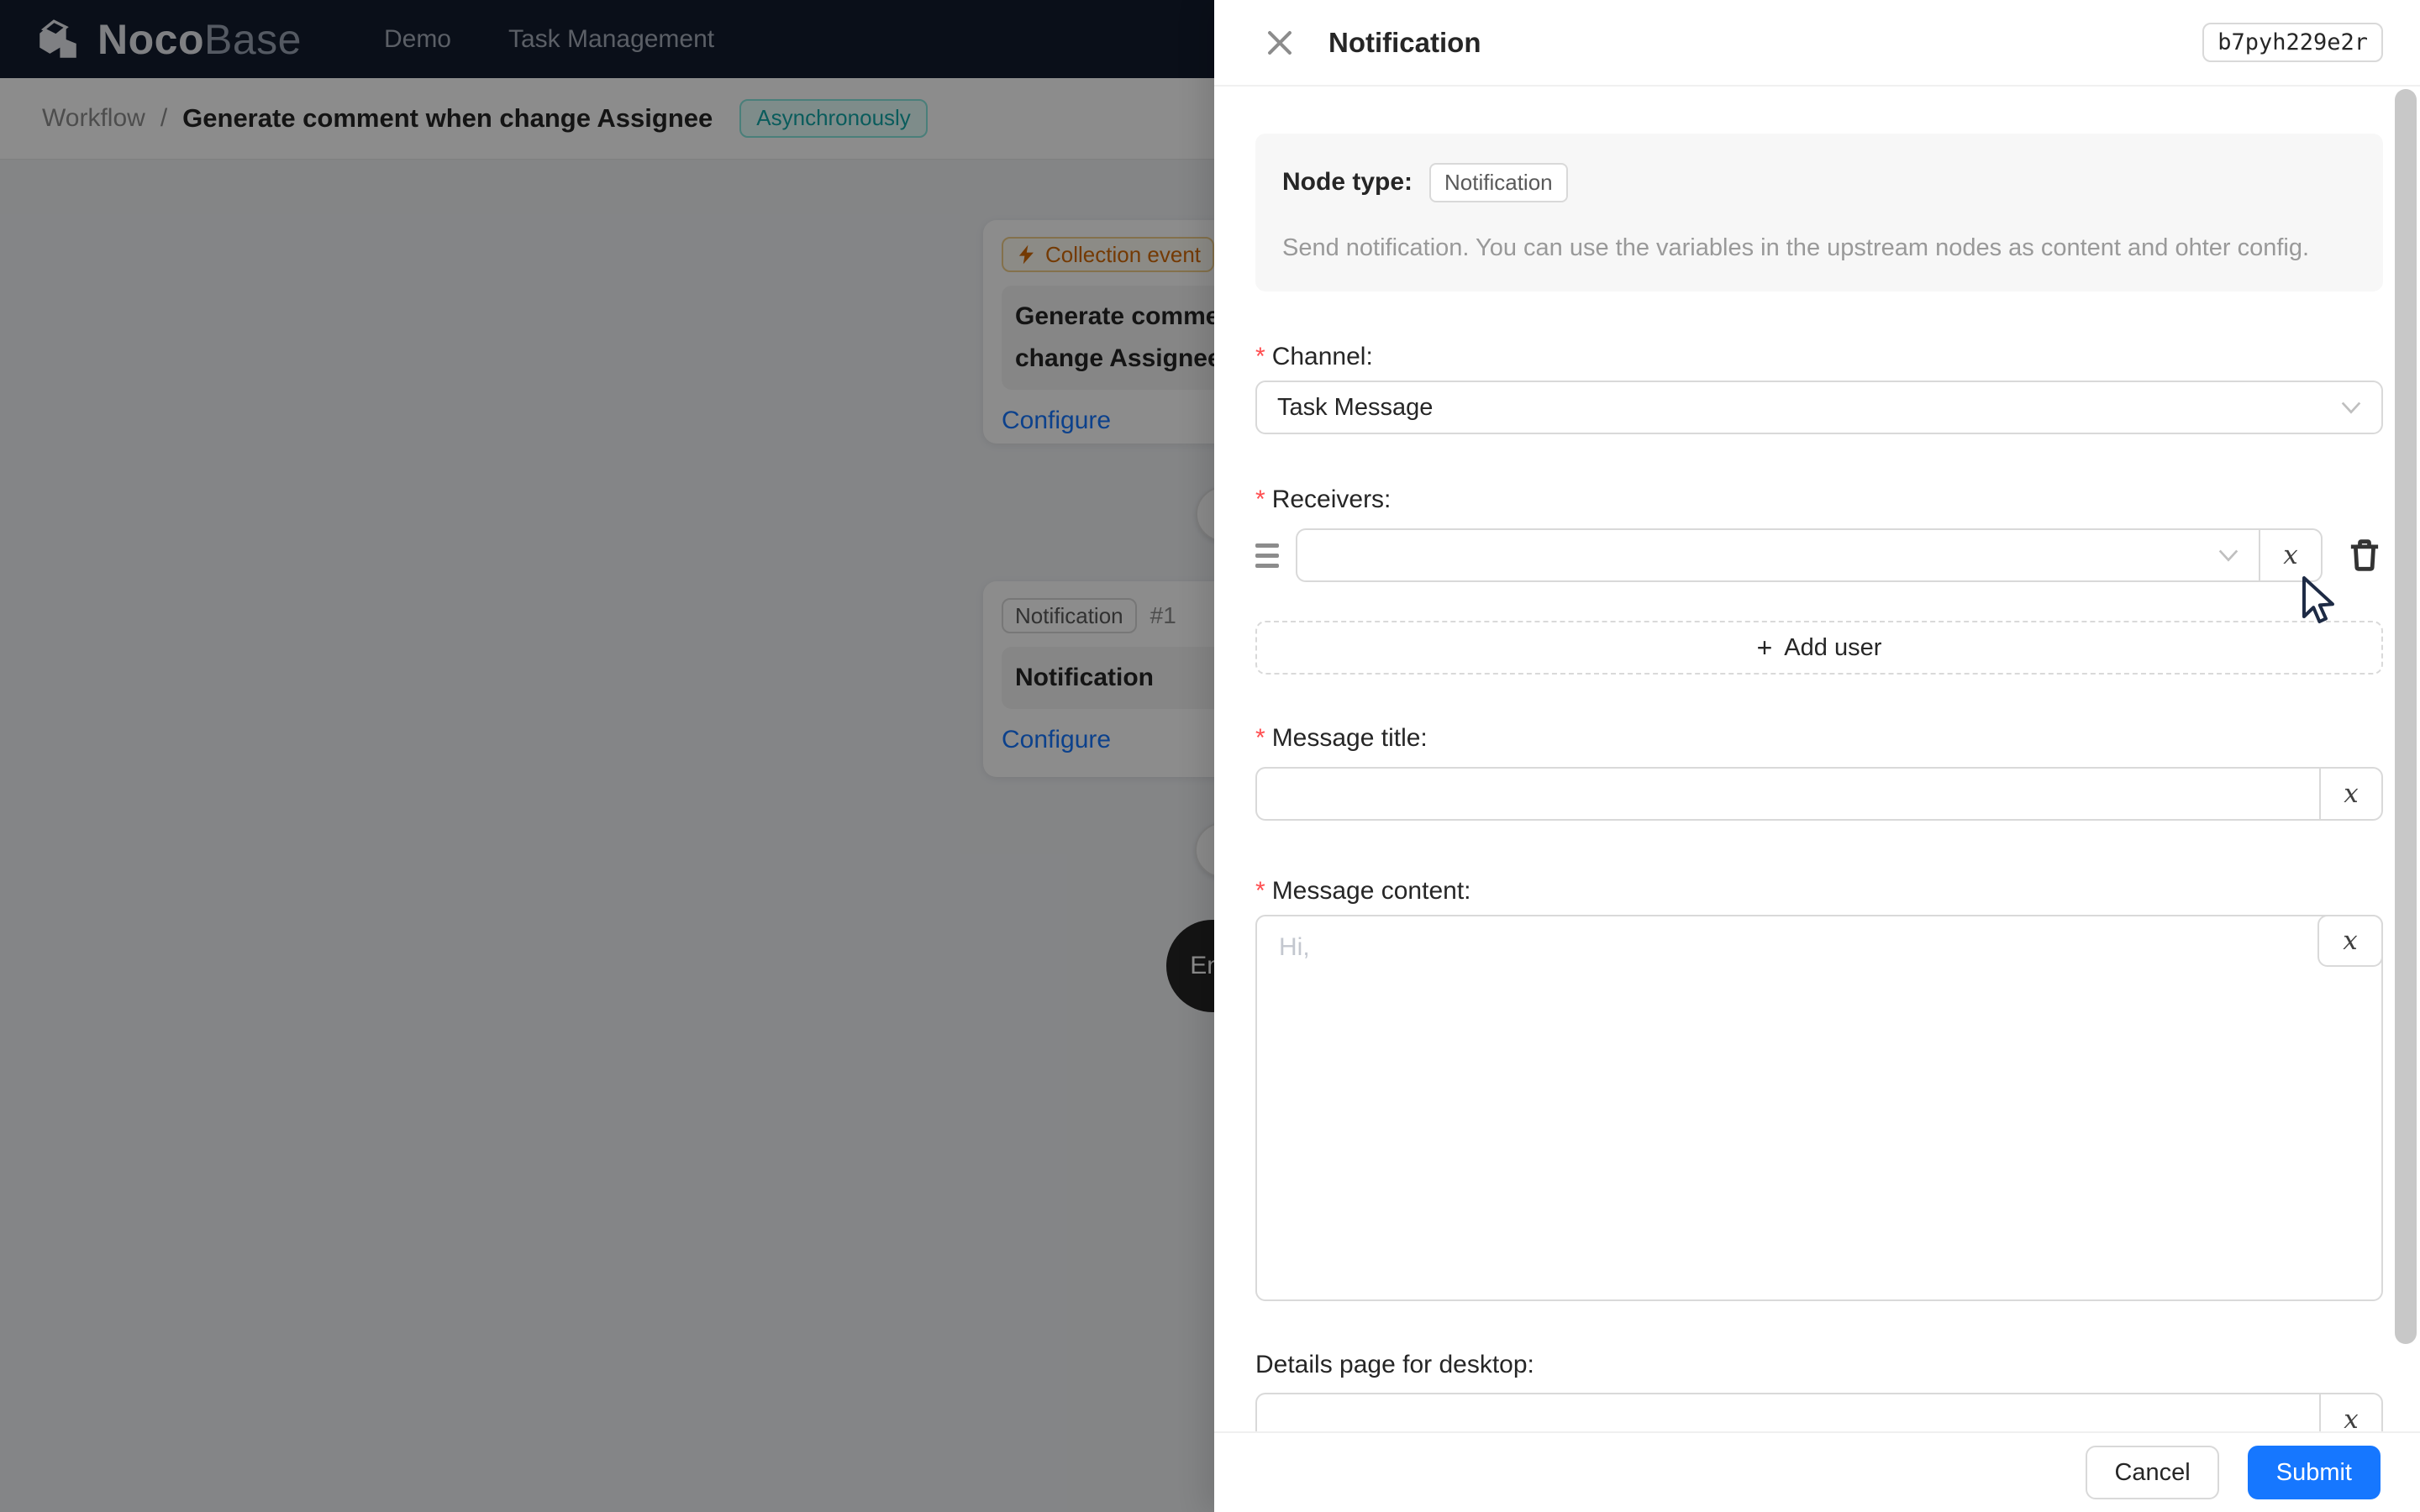  I want to click on plus-icon: +, so click(1764, 648).